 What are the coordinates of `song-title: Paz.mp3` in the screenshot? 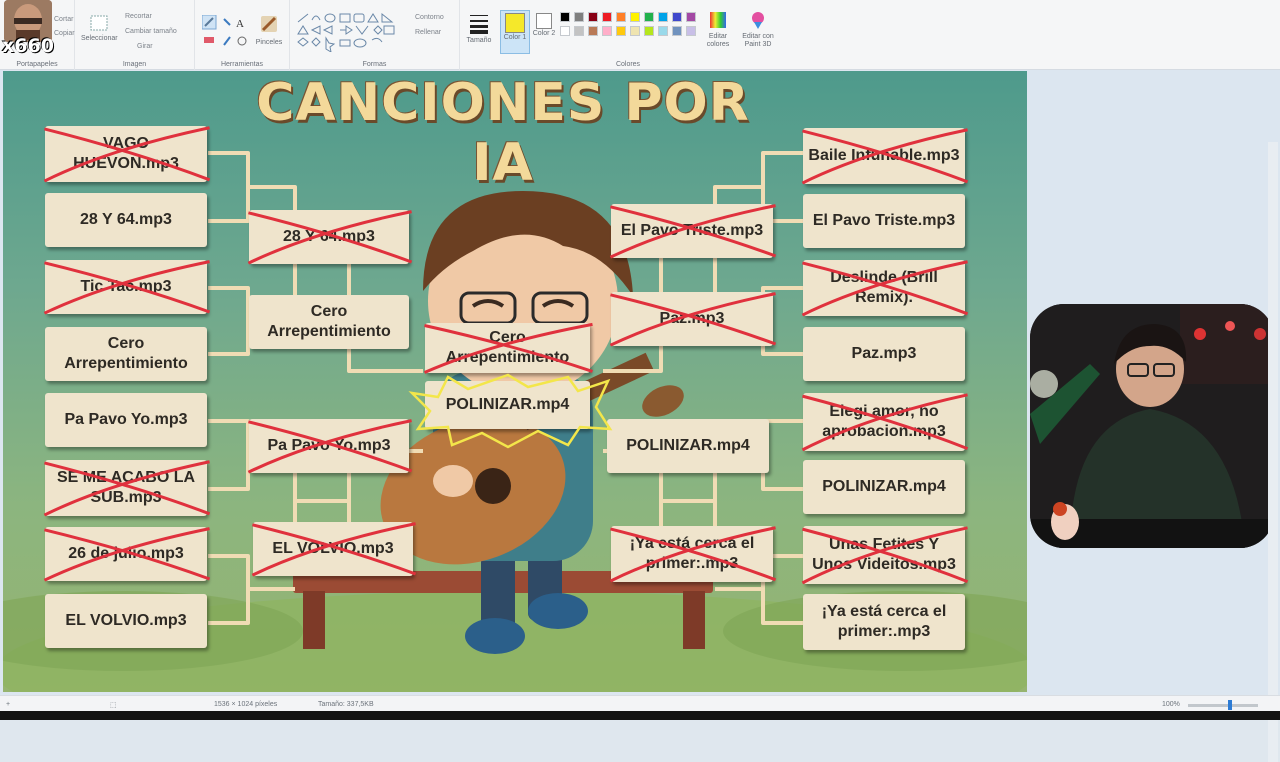 It's located at (884, 353).